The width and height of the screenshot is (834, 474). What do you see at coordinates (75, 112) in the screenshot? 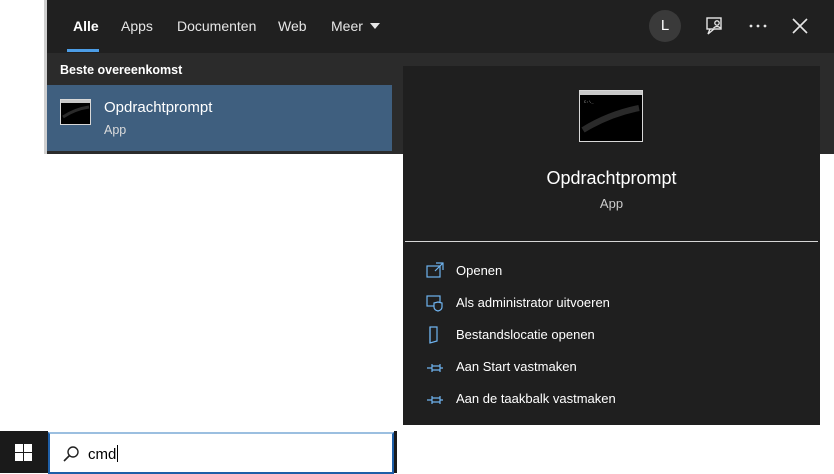
I see `command-prompt-icon` at bounding box center [75, 112].